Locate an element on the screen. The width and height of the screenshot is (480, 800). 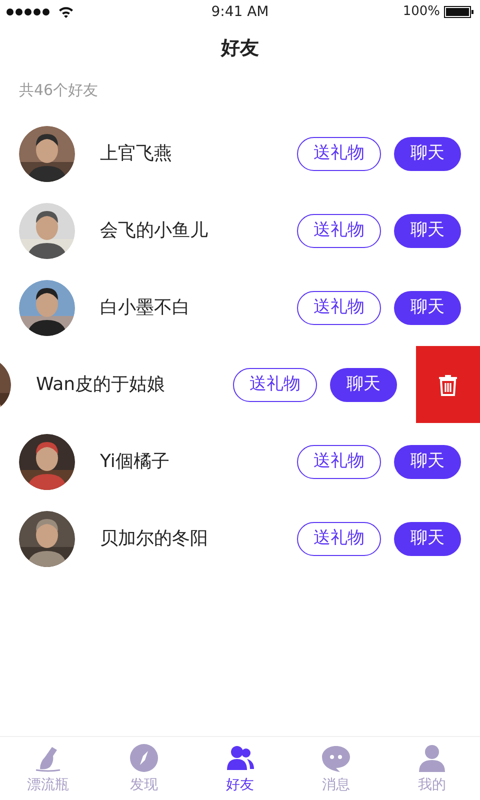
people-icon is located at coordinates (240, 758).